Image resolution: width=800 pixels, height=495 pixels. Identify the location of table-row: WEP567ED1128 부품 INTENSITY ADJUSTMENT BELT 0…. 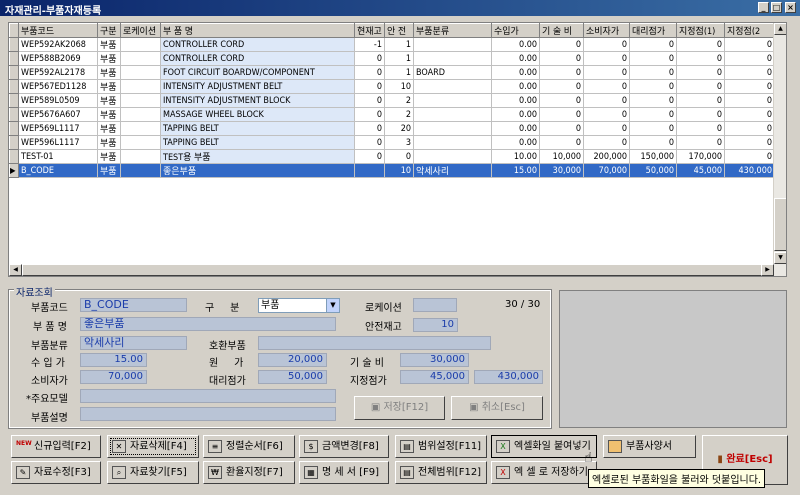
(392, 86).